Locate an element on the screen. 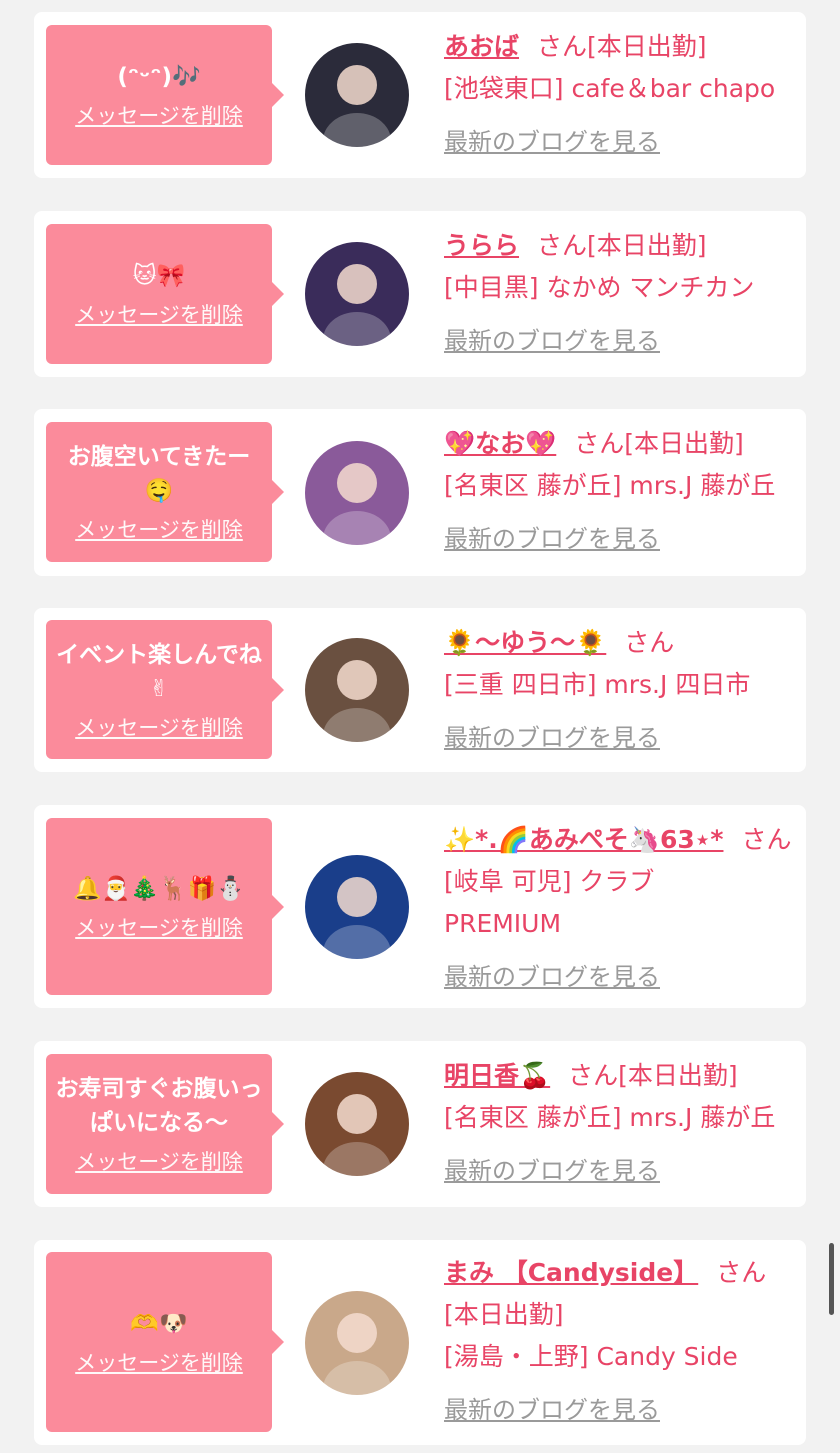  name-line: うらら さん[本日出勤] is located at coordinates (621, 246).